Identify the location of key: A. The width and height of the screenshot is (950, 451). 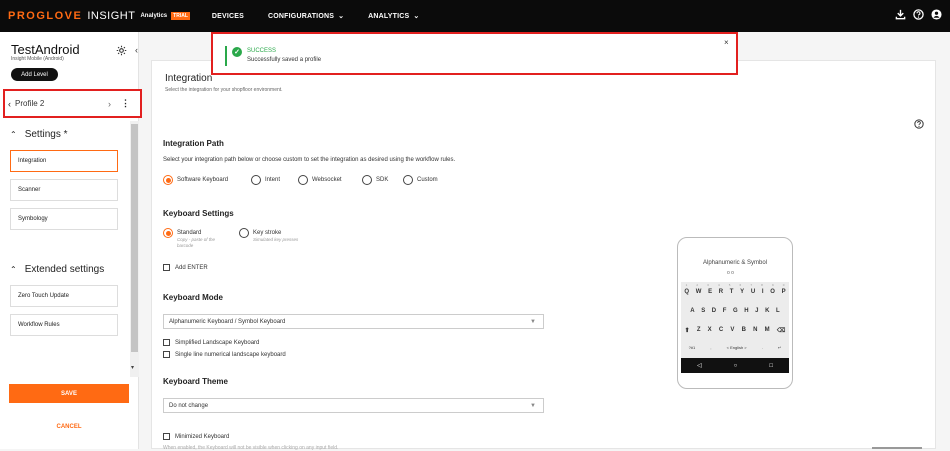
(692, 311).